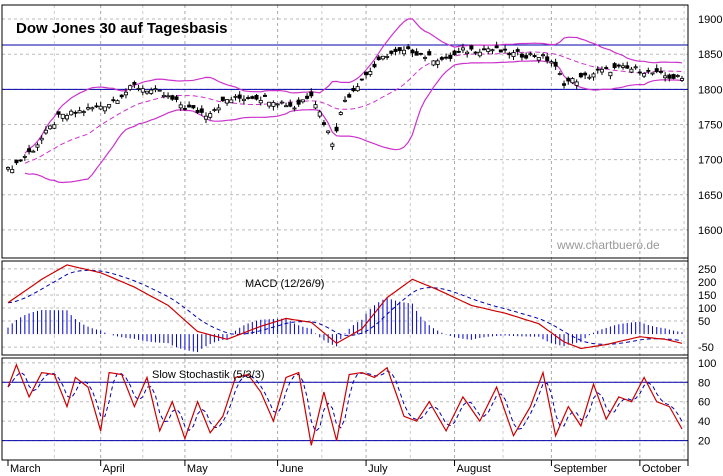 This screenshot has width=723, height=476. Describe the element at coordinates (292, 469) in the screenshot. I see `month-label: June` at that location.